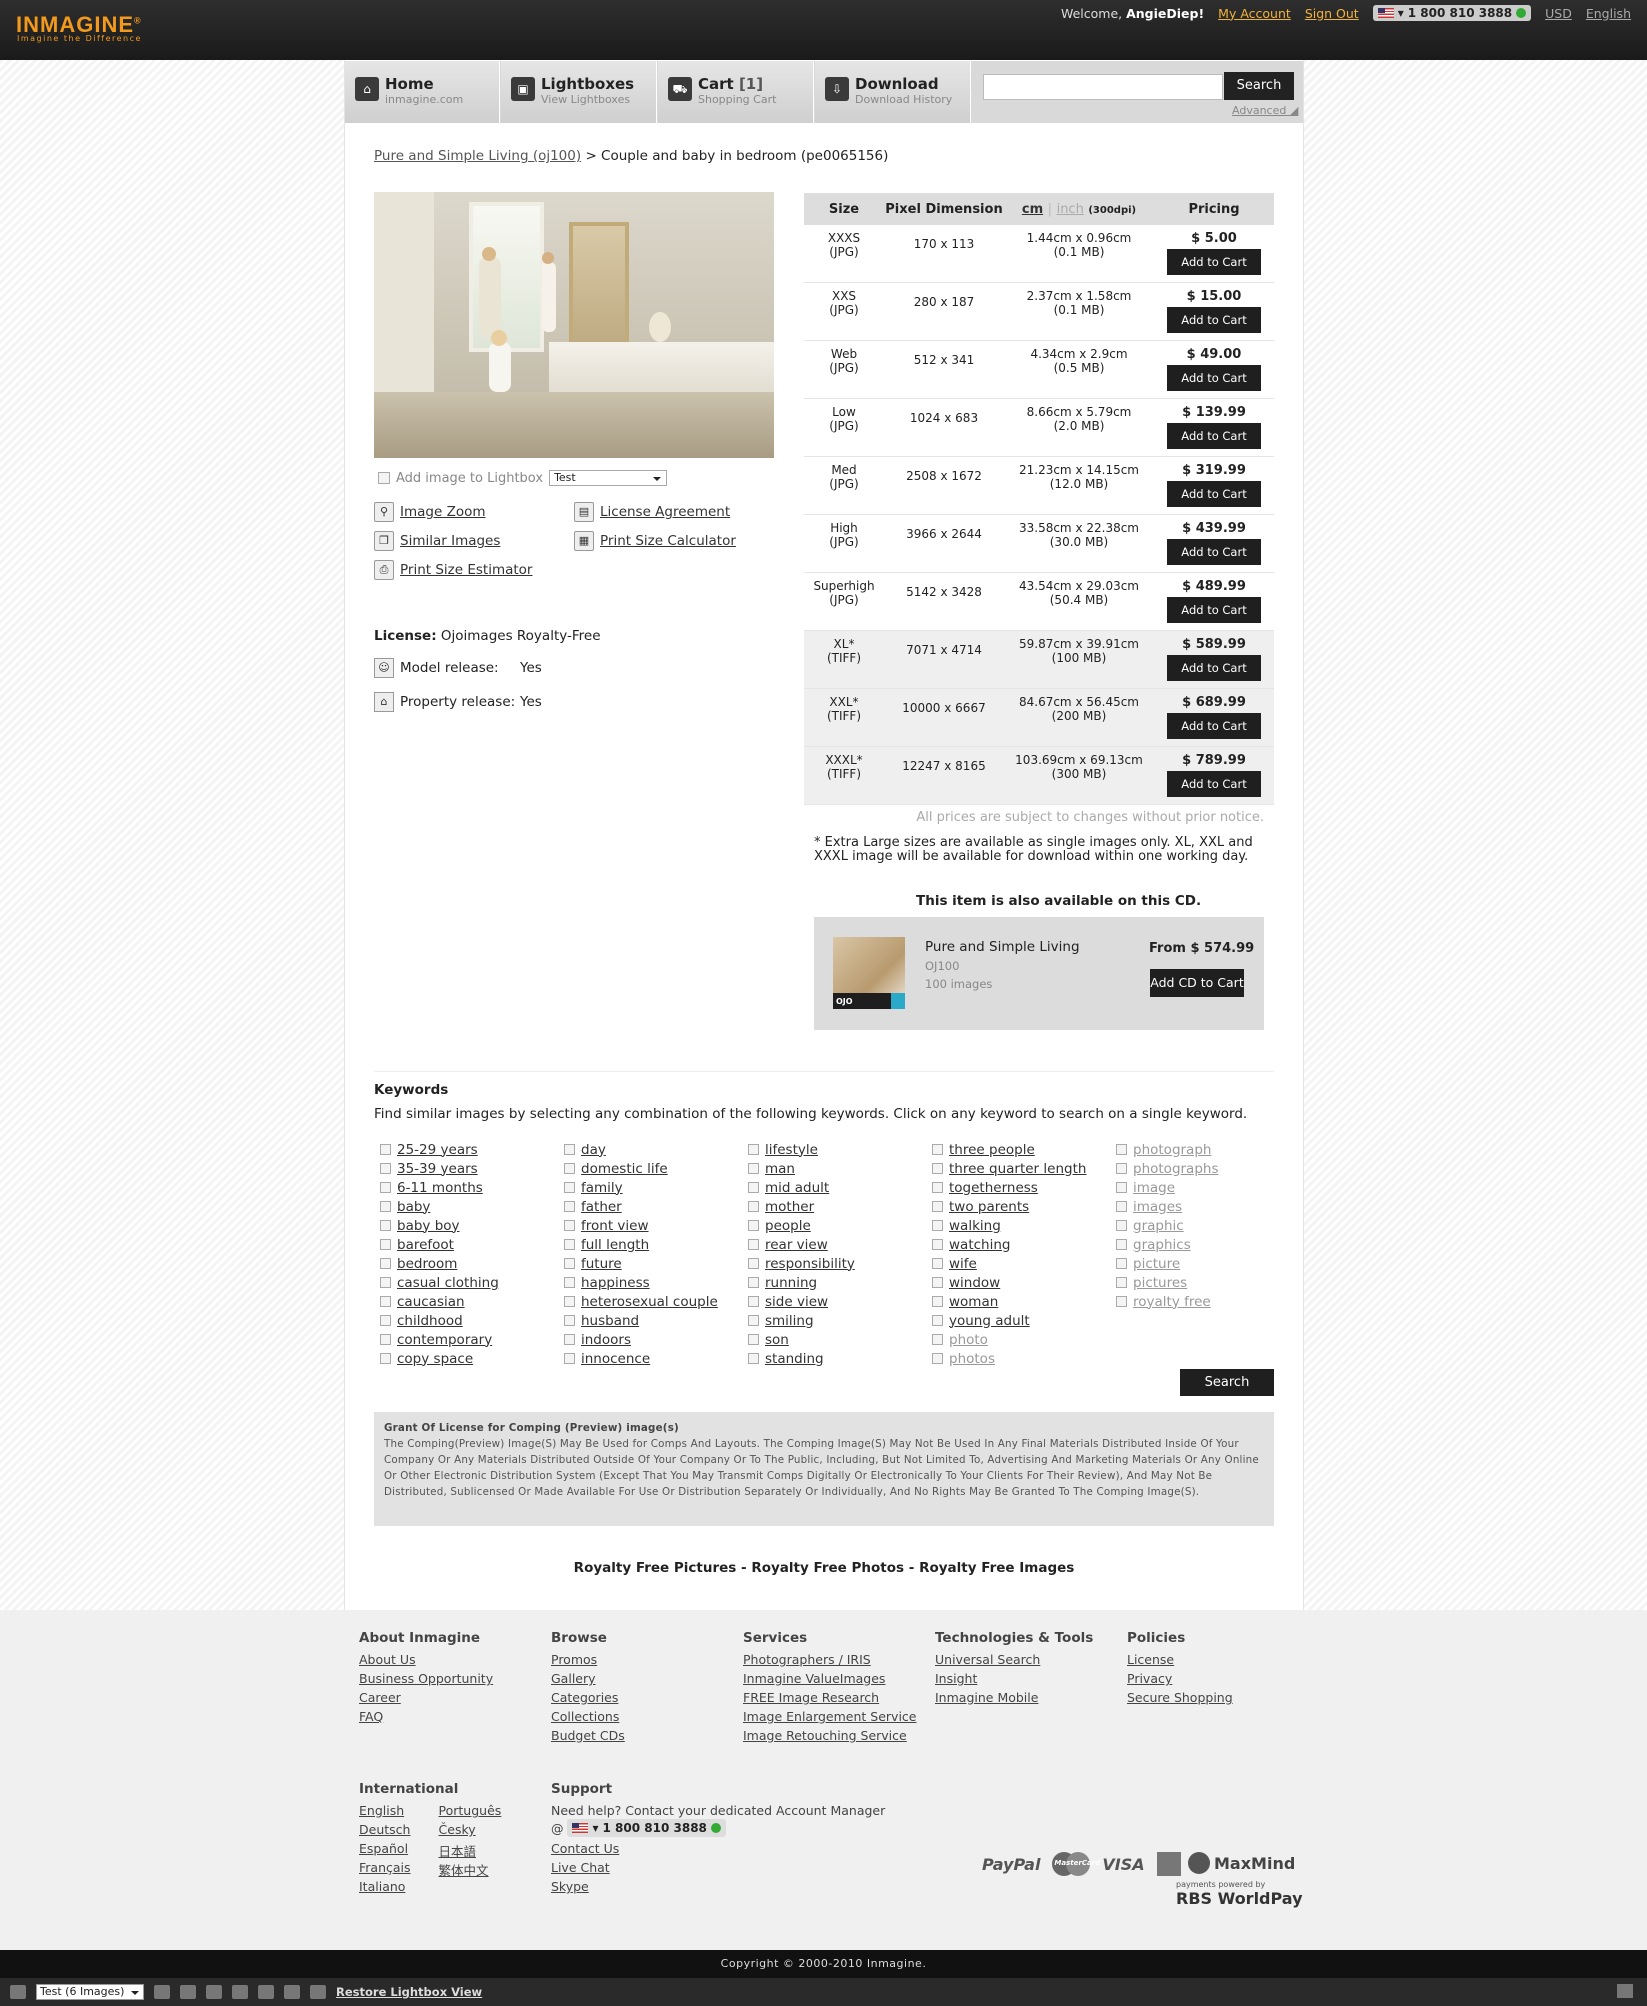 The width and height of the screenshot is (1647, 2006). Describe the element at coordinates (1259, 86) in the screenshot. I see `search-button: Search` at that location.